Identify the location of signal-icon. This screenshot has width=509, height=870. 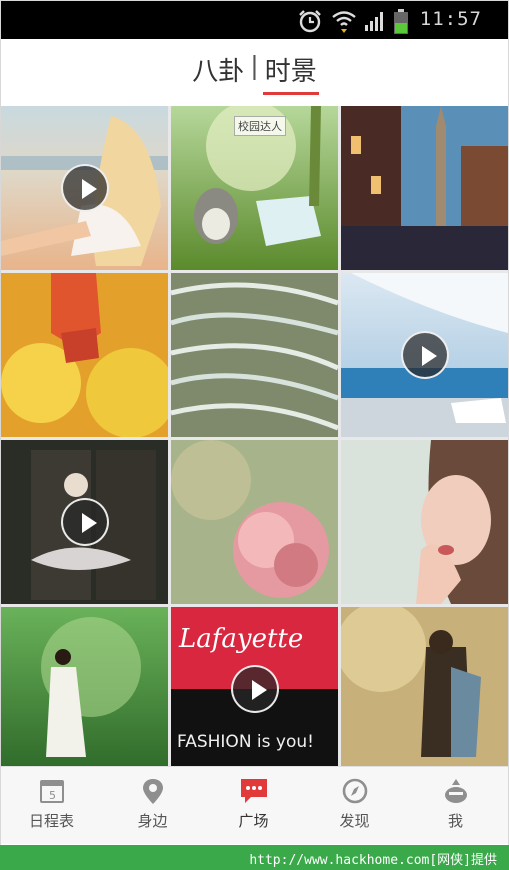
(375, 23).